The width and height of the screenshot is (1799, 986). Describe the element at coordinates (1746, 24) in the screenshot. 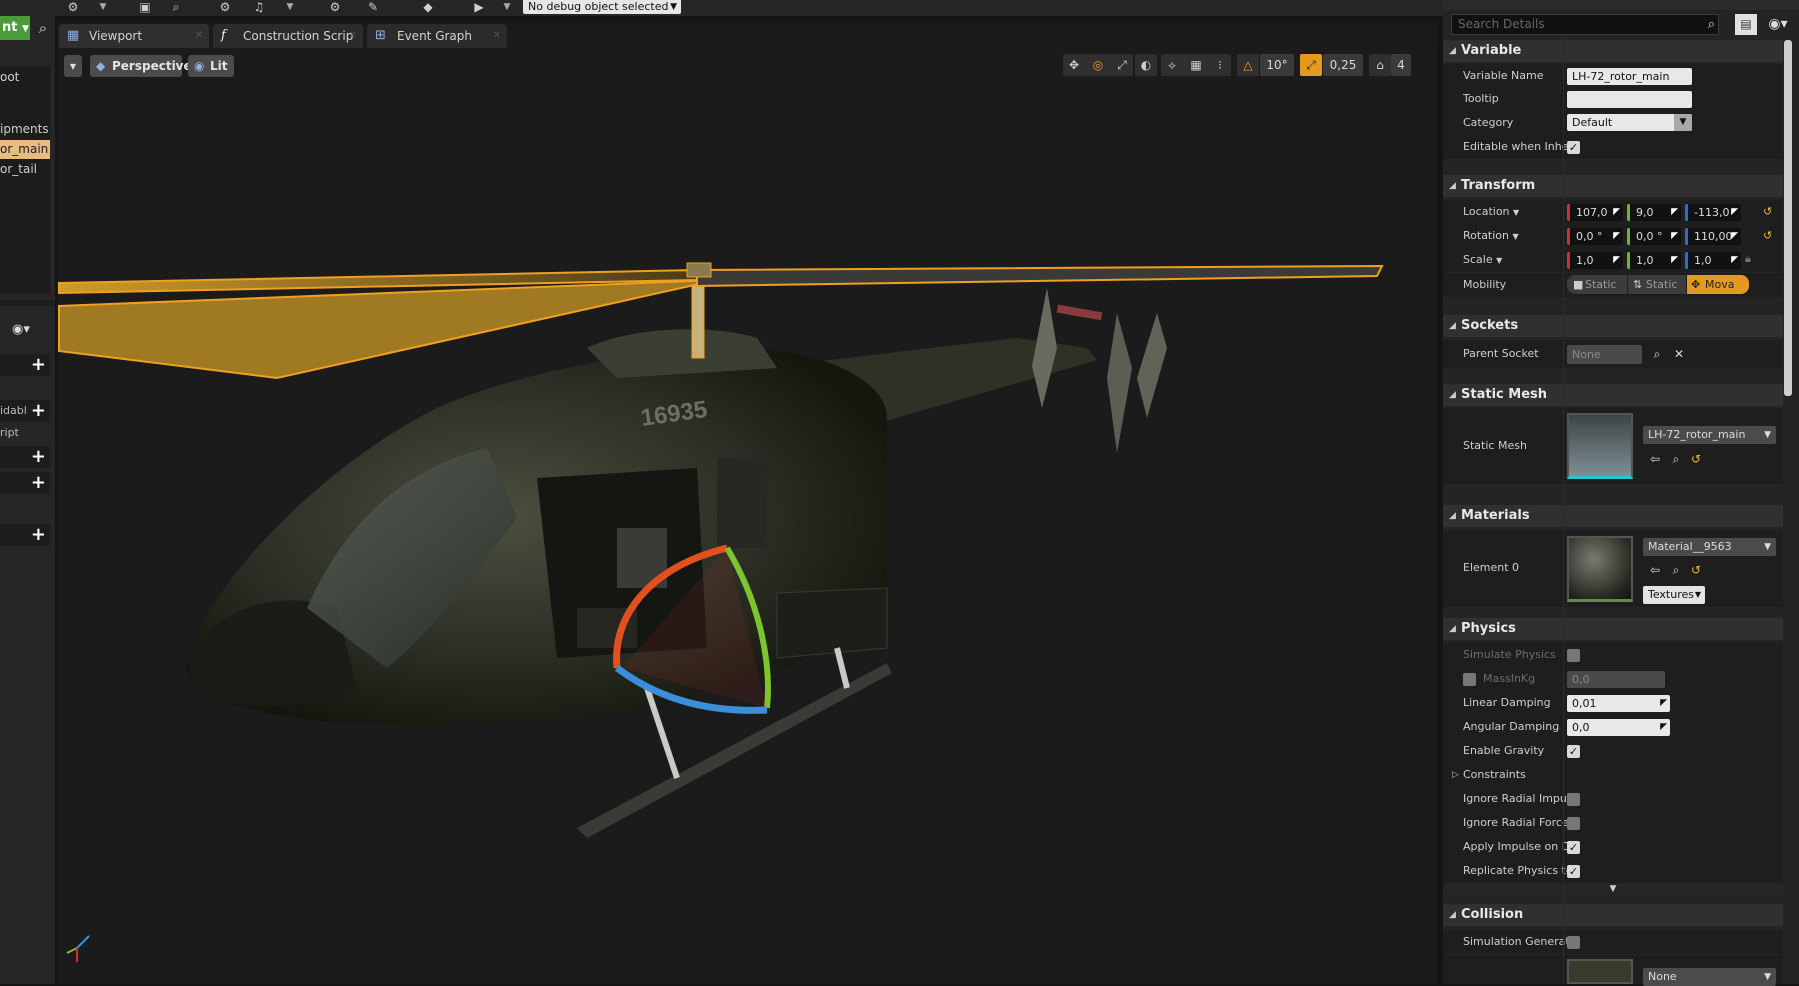

I see `property-matrix-icon: ▤` at that location.